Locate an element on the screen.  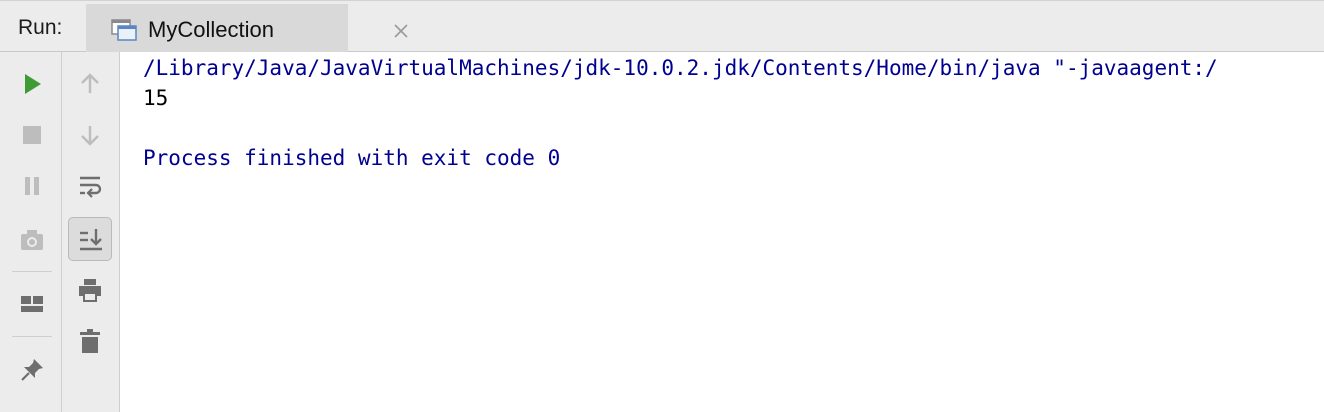
arrow-down-icon is located at coordinates (90, 136).